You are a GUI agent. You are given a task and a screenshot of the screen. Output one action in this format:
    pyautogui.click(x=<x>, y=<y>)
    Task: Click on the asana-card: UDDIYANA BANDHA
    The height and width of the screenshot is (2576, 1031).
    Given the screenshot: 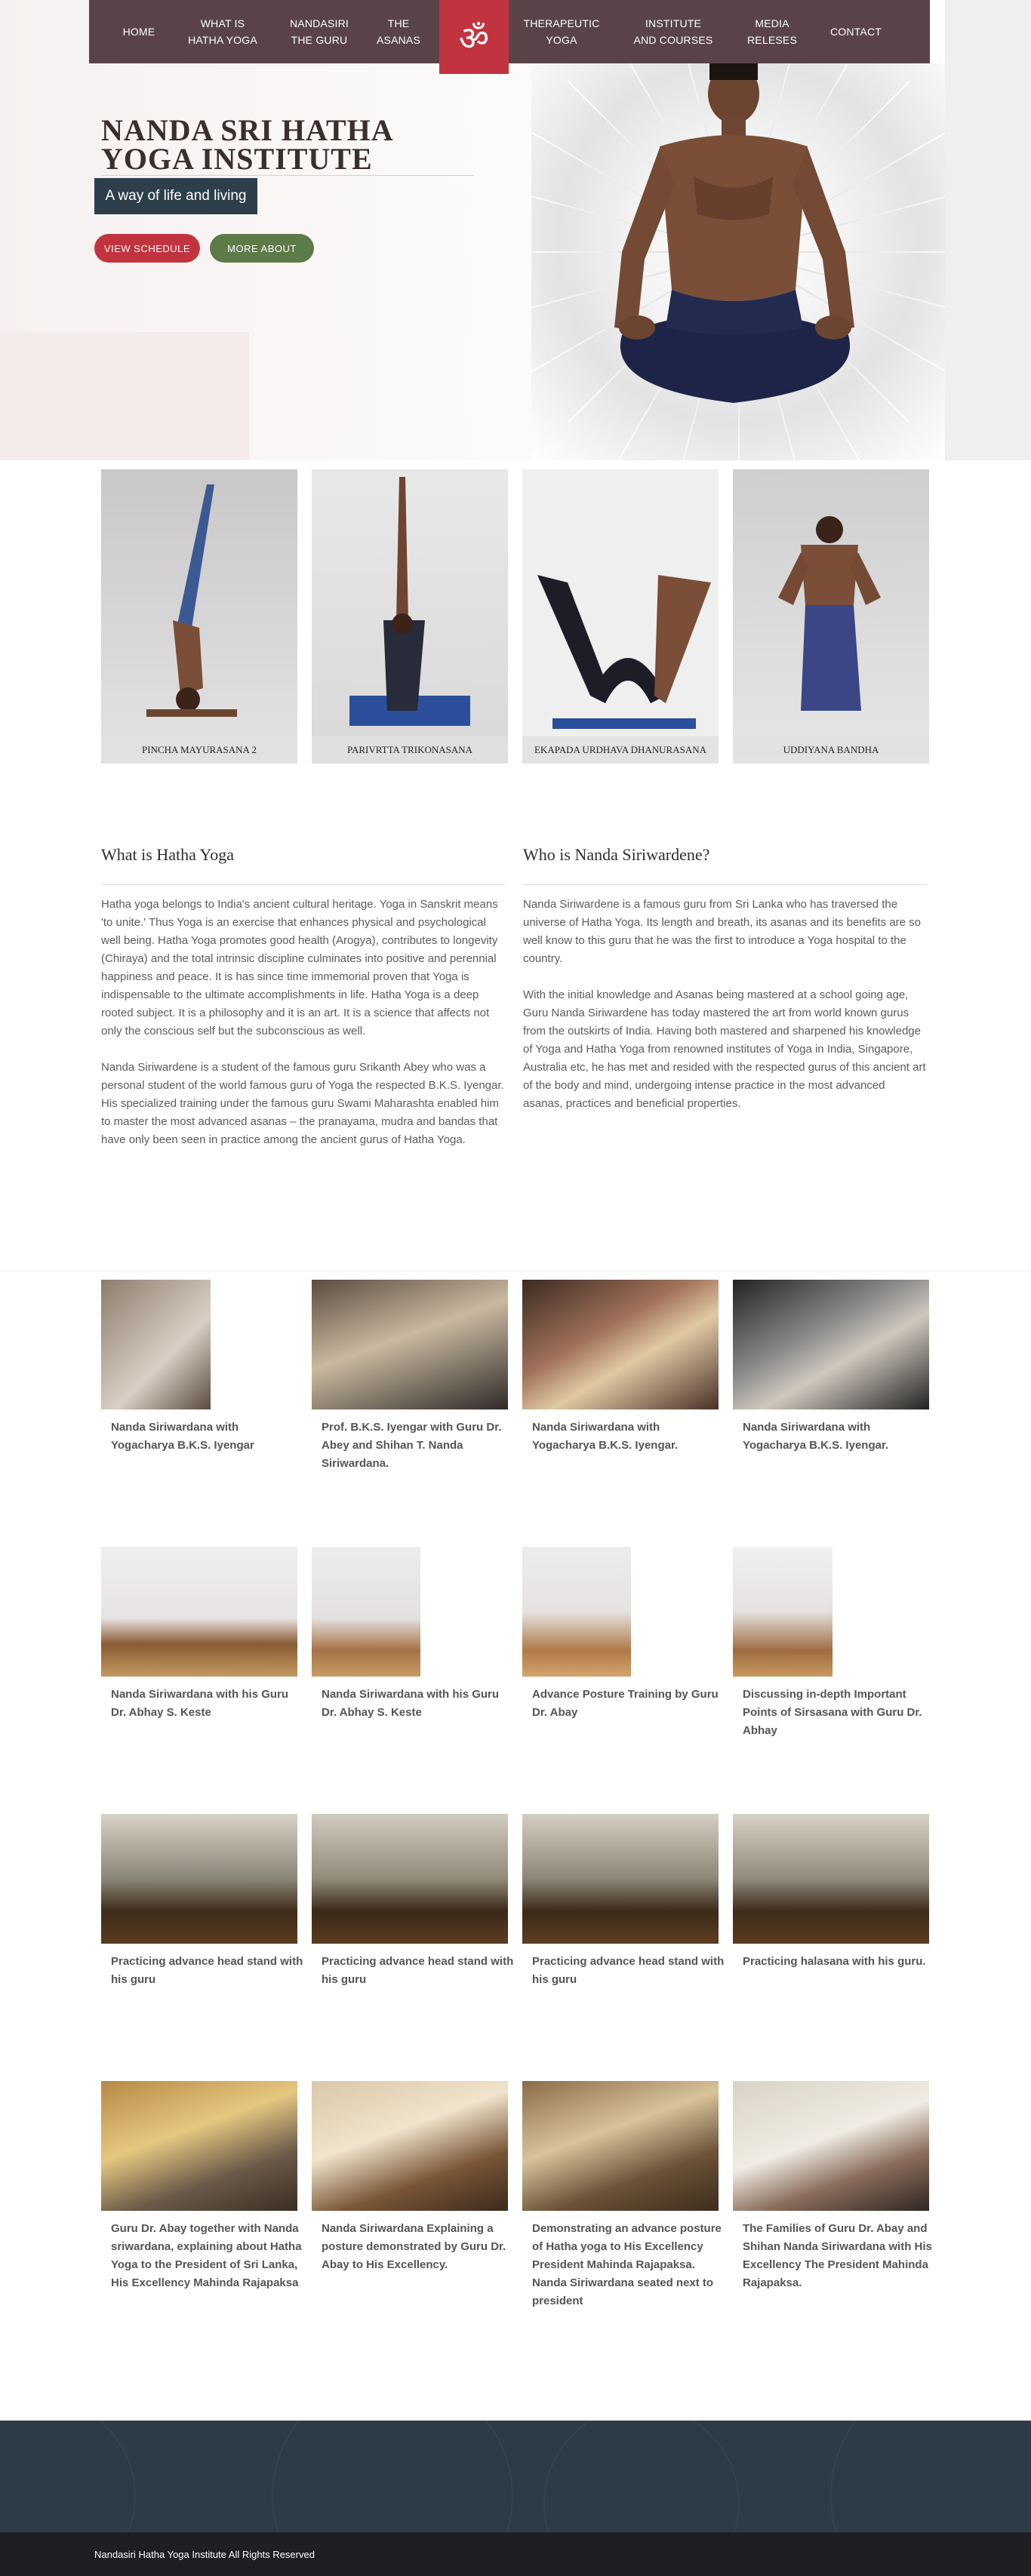 What is the action you would take?
    pyautogui.click(x=831, y=616)
    